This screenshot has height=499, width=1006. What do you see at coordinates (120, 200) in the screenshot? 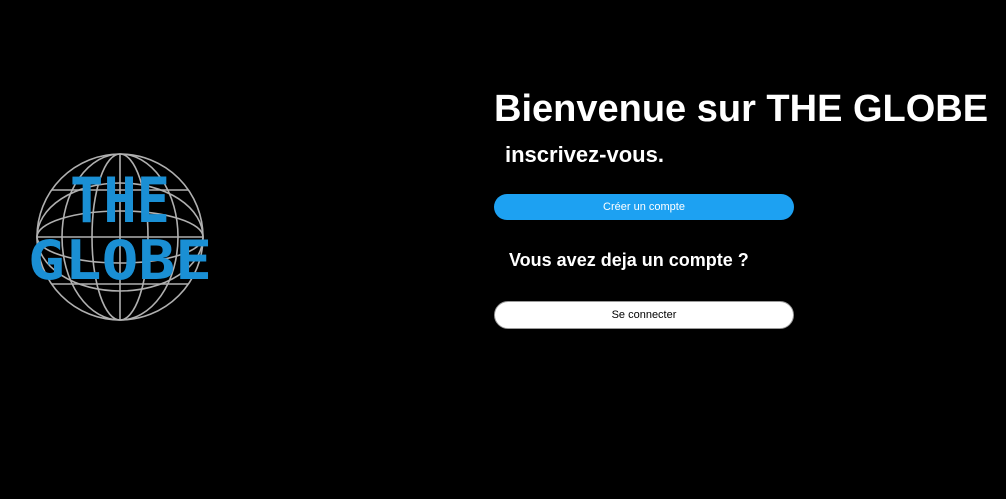
I see `logo-line1: THE` at bounding box center [120, 200].